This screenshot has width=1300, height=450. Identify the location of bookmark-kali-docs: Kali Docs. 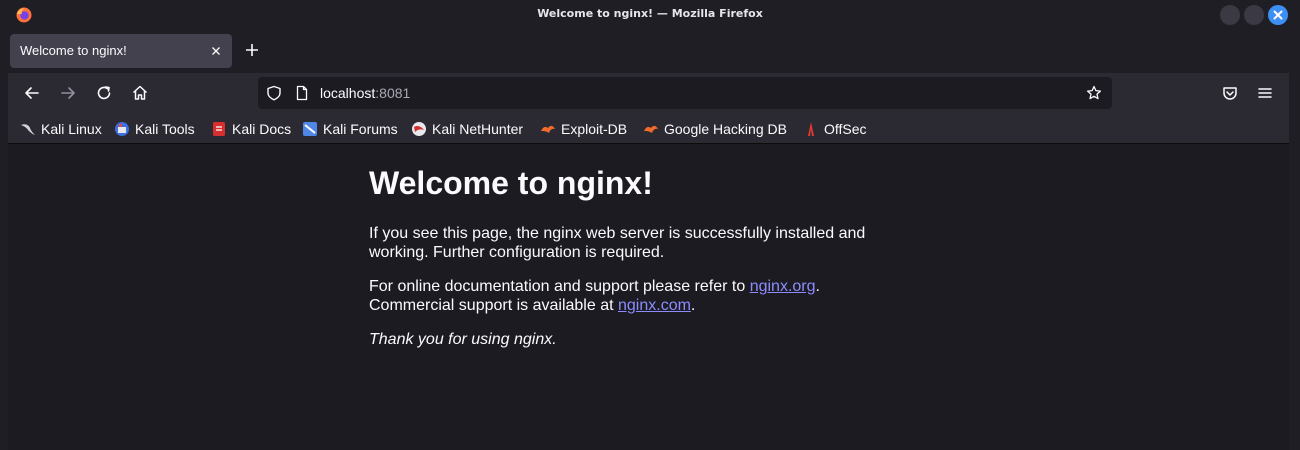
(251, 129).